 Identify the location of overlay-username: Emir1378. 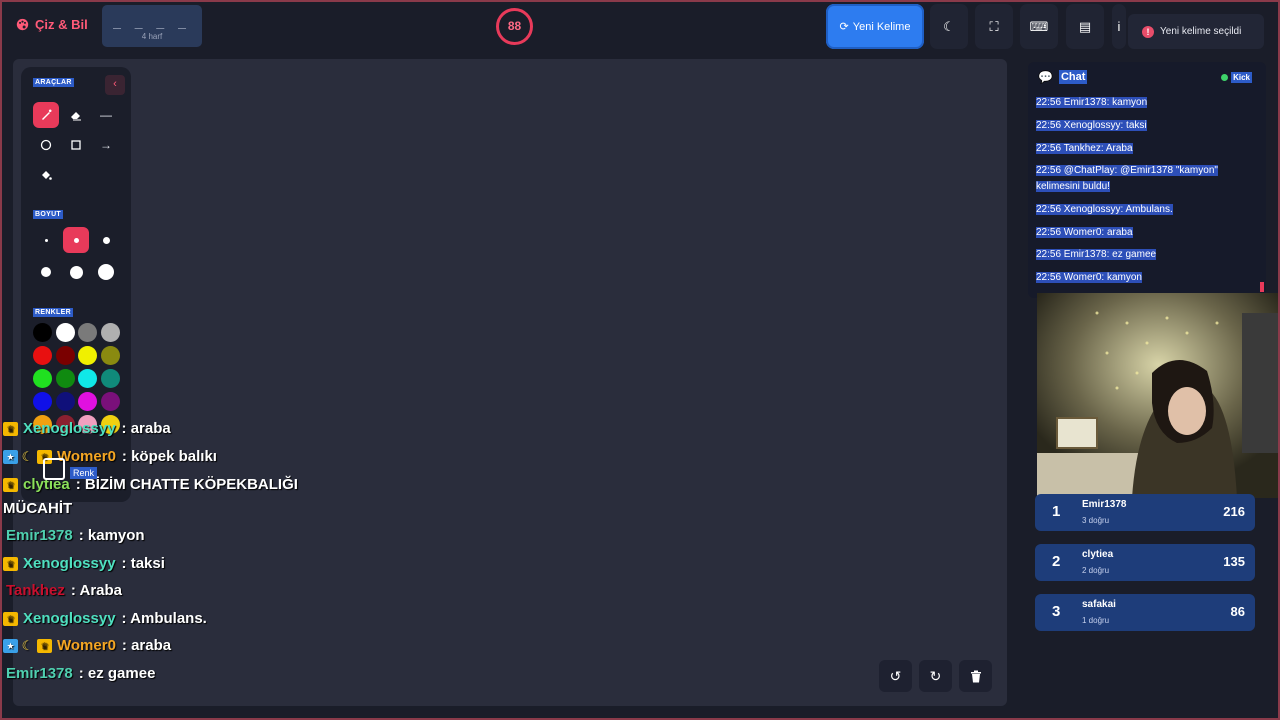
(39, 673).